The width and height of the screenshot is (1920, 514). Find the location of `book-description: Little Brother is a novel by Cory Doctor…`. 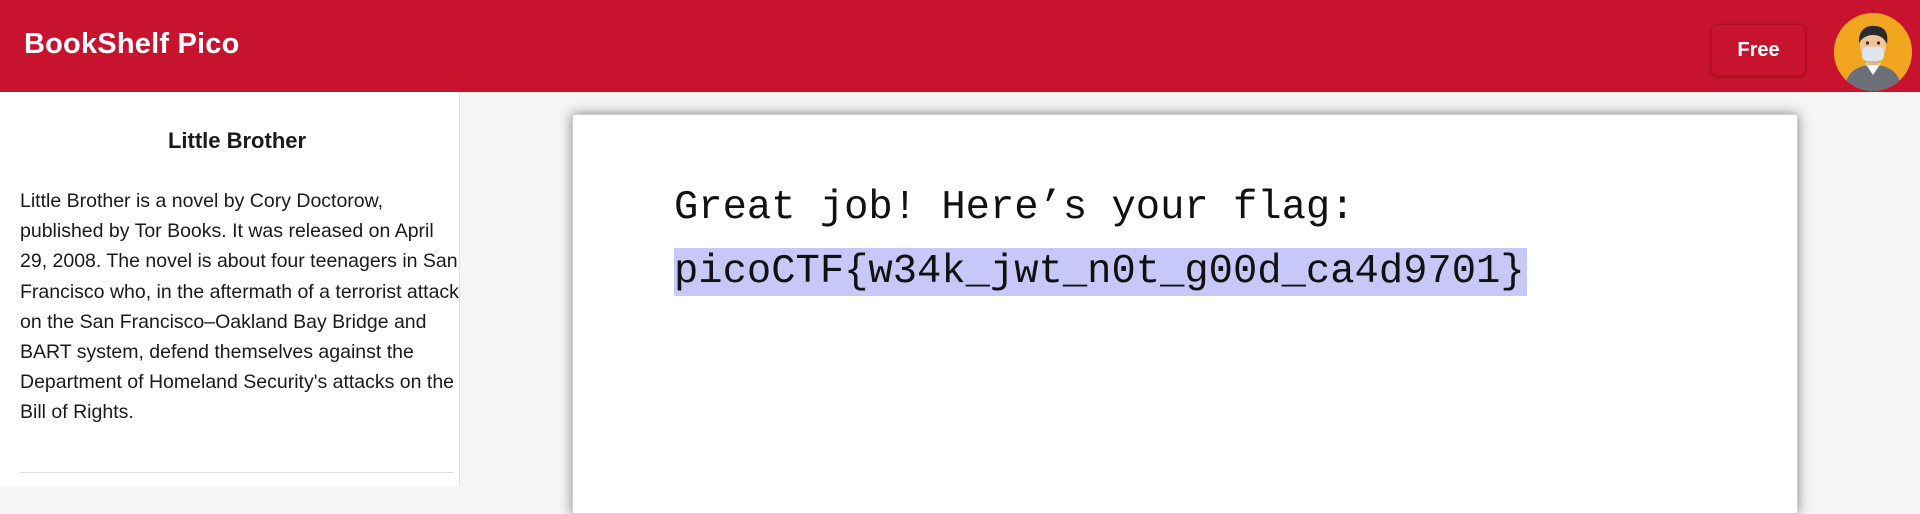

book-description: Little Brother is a novel by Cory Doctor… is located at coordinates (239, 307).